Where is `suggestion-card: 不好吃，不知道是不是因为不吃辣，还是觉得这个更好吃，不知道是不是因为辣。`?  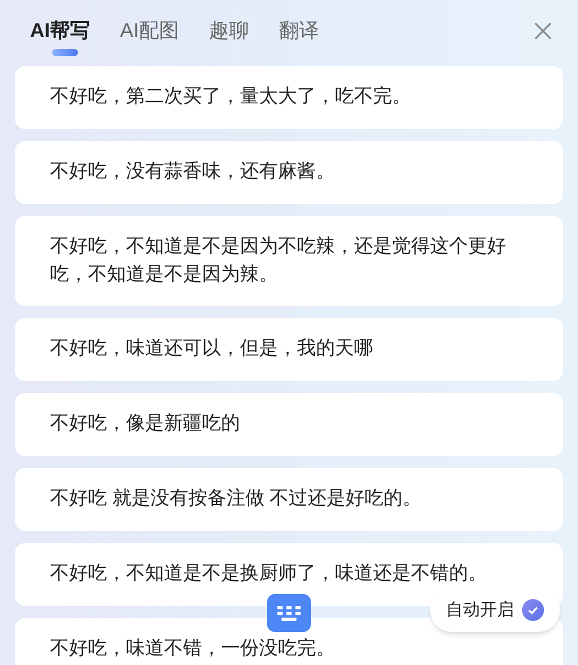
suggestion-card: 不好吃，不知道是不是因为不吃辣，还是觉得这个更好吃，不知道是不是因为辣。 is located at coordinates (289, 261).